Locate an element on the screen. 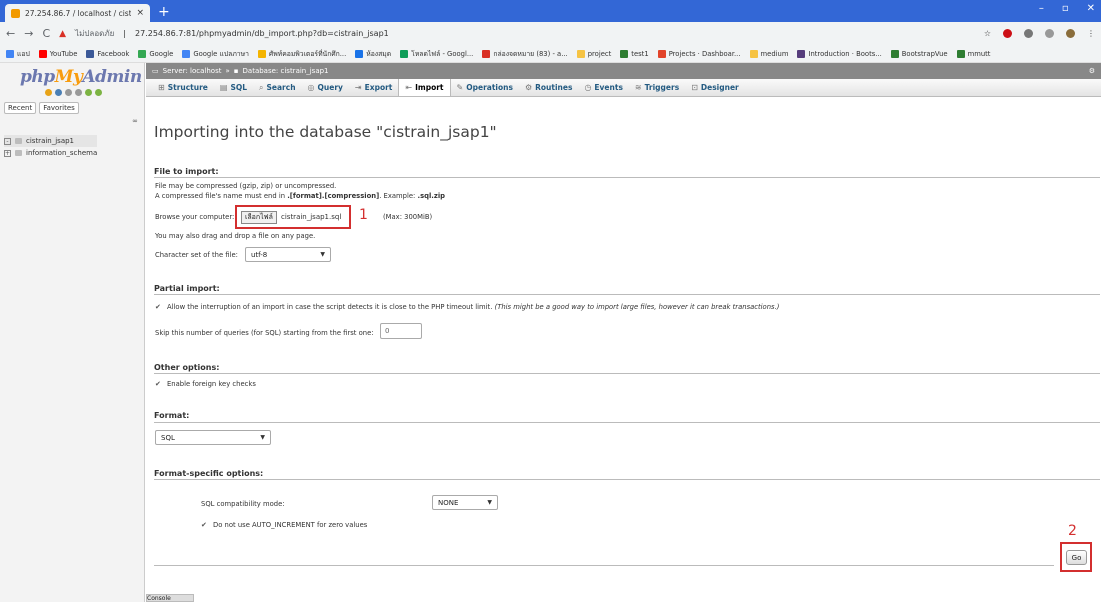  charset-label: Character set of the file: is located at coordinates (196, 255).